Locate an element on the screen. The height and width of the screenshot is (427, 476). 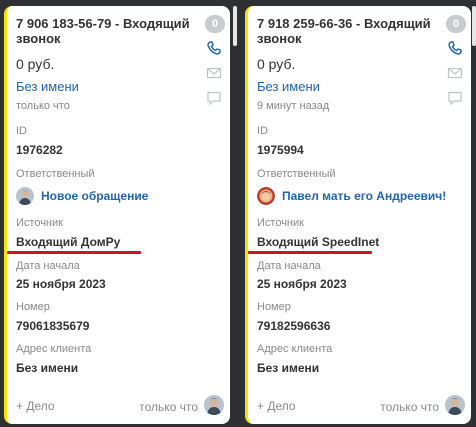
card-title: 7 906 183-56-79 - Входящий звонок is located at coordinates (103, 31).